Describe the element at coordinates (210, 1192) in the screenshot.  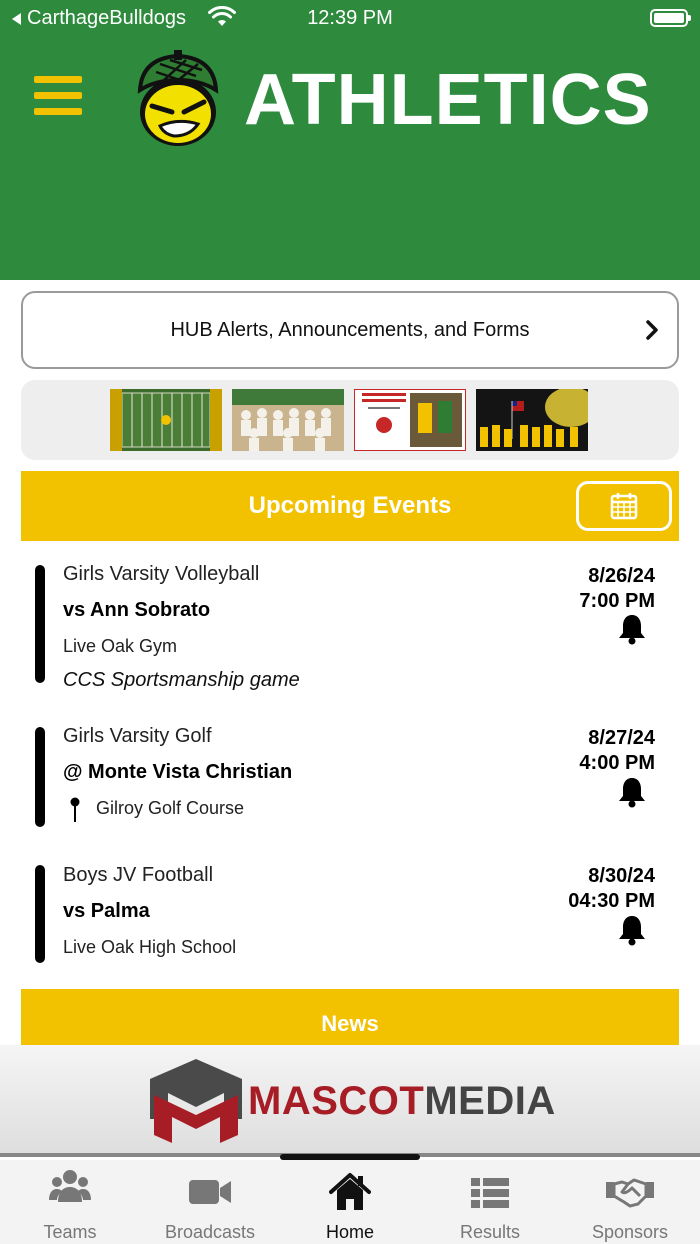
I see `video-camera-icon` at that location.